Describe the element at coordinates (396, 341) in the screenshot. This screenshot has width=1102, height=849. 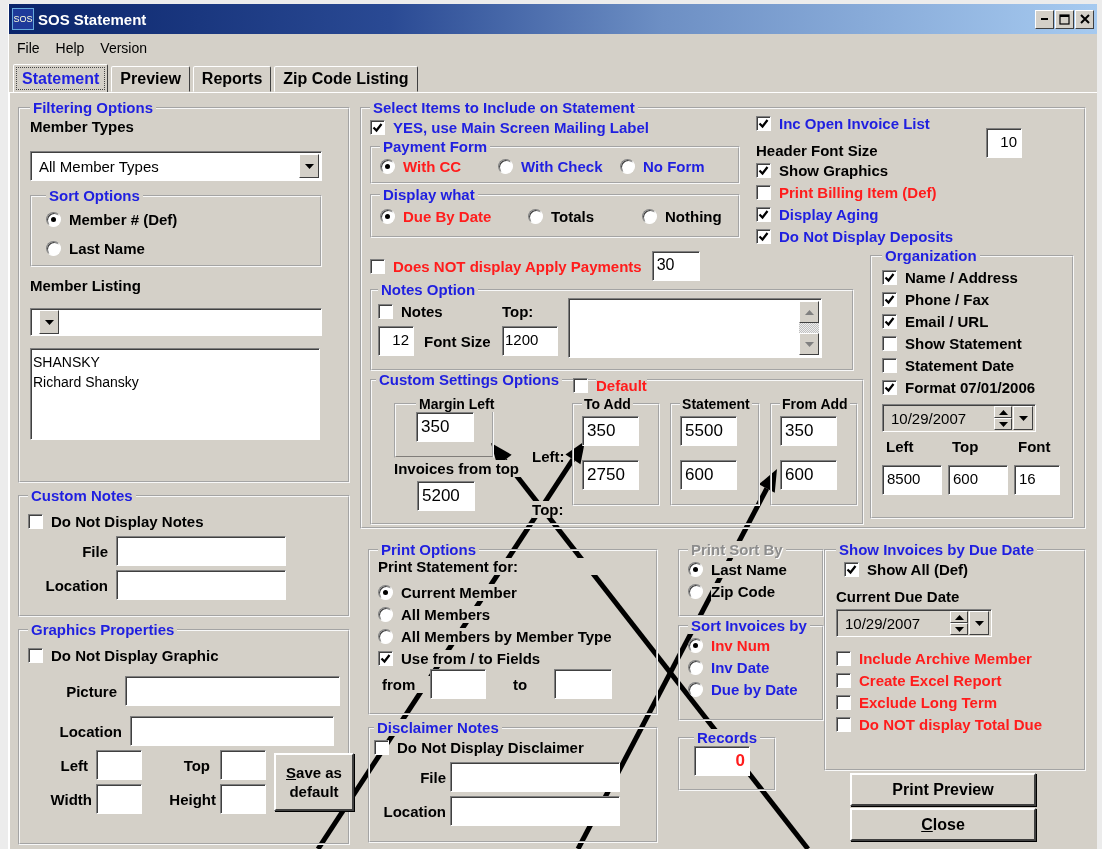
I see `text-field: 12` at that location.